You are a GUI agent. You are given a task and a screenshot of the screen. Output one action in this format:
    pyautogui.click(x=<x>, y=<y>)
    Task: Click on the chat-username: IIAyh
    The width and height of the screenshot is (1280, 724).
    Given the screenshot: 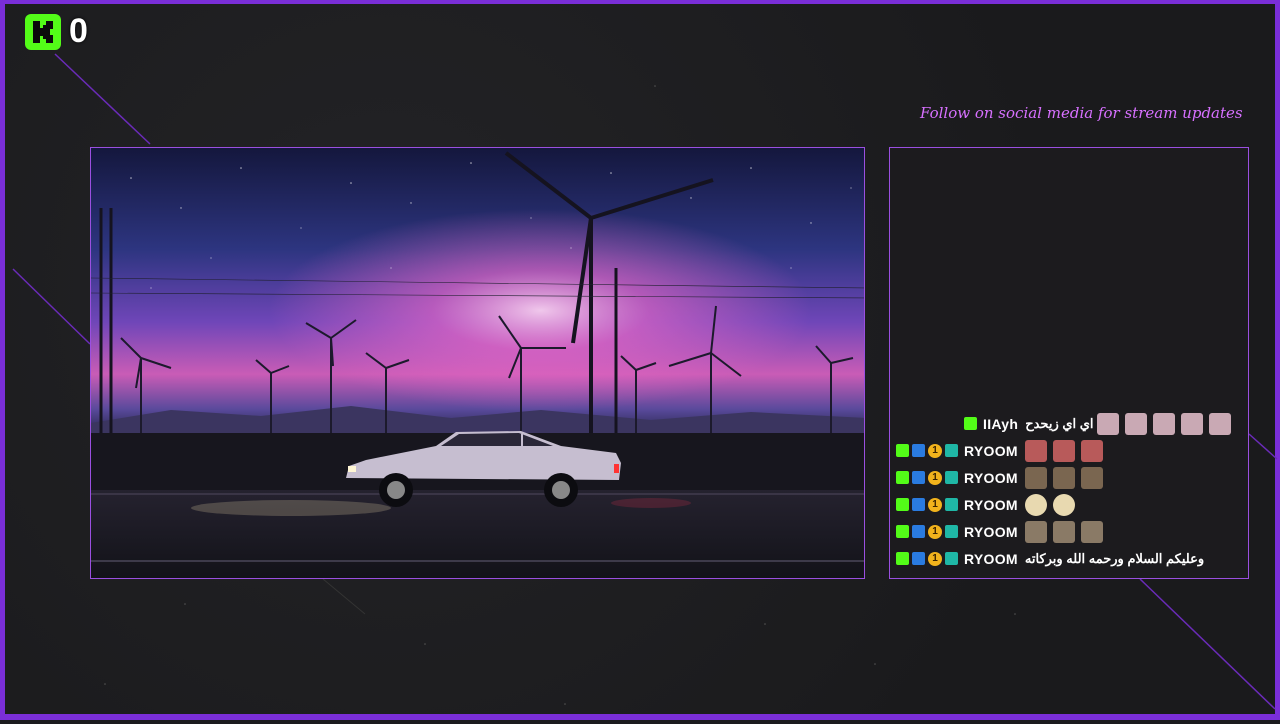 What is the action you would take?
    pyautogui.click(x=1000, y=424)
    